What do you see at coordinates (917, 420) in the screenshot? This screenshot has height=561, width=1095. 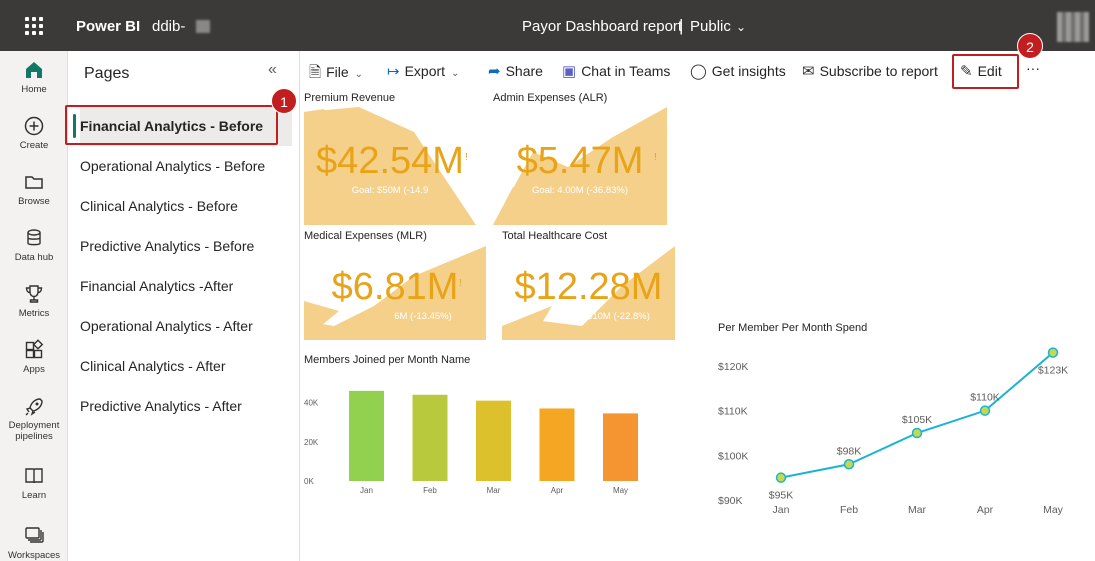 I see `data-label: $105K` at bounding box center [917, 420].